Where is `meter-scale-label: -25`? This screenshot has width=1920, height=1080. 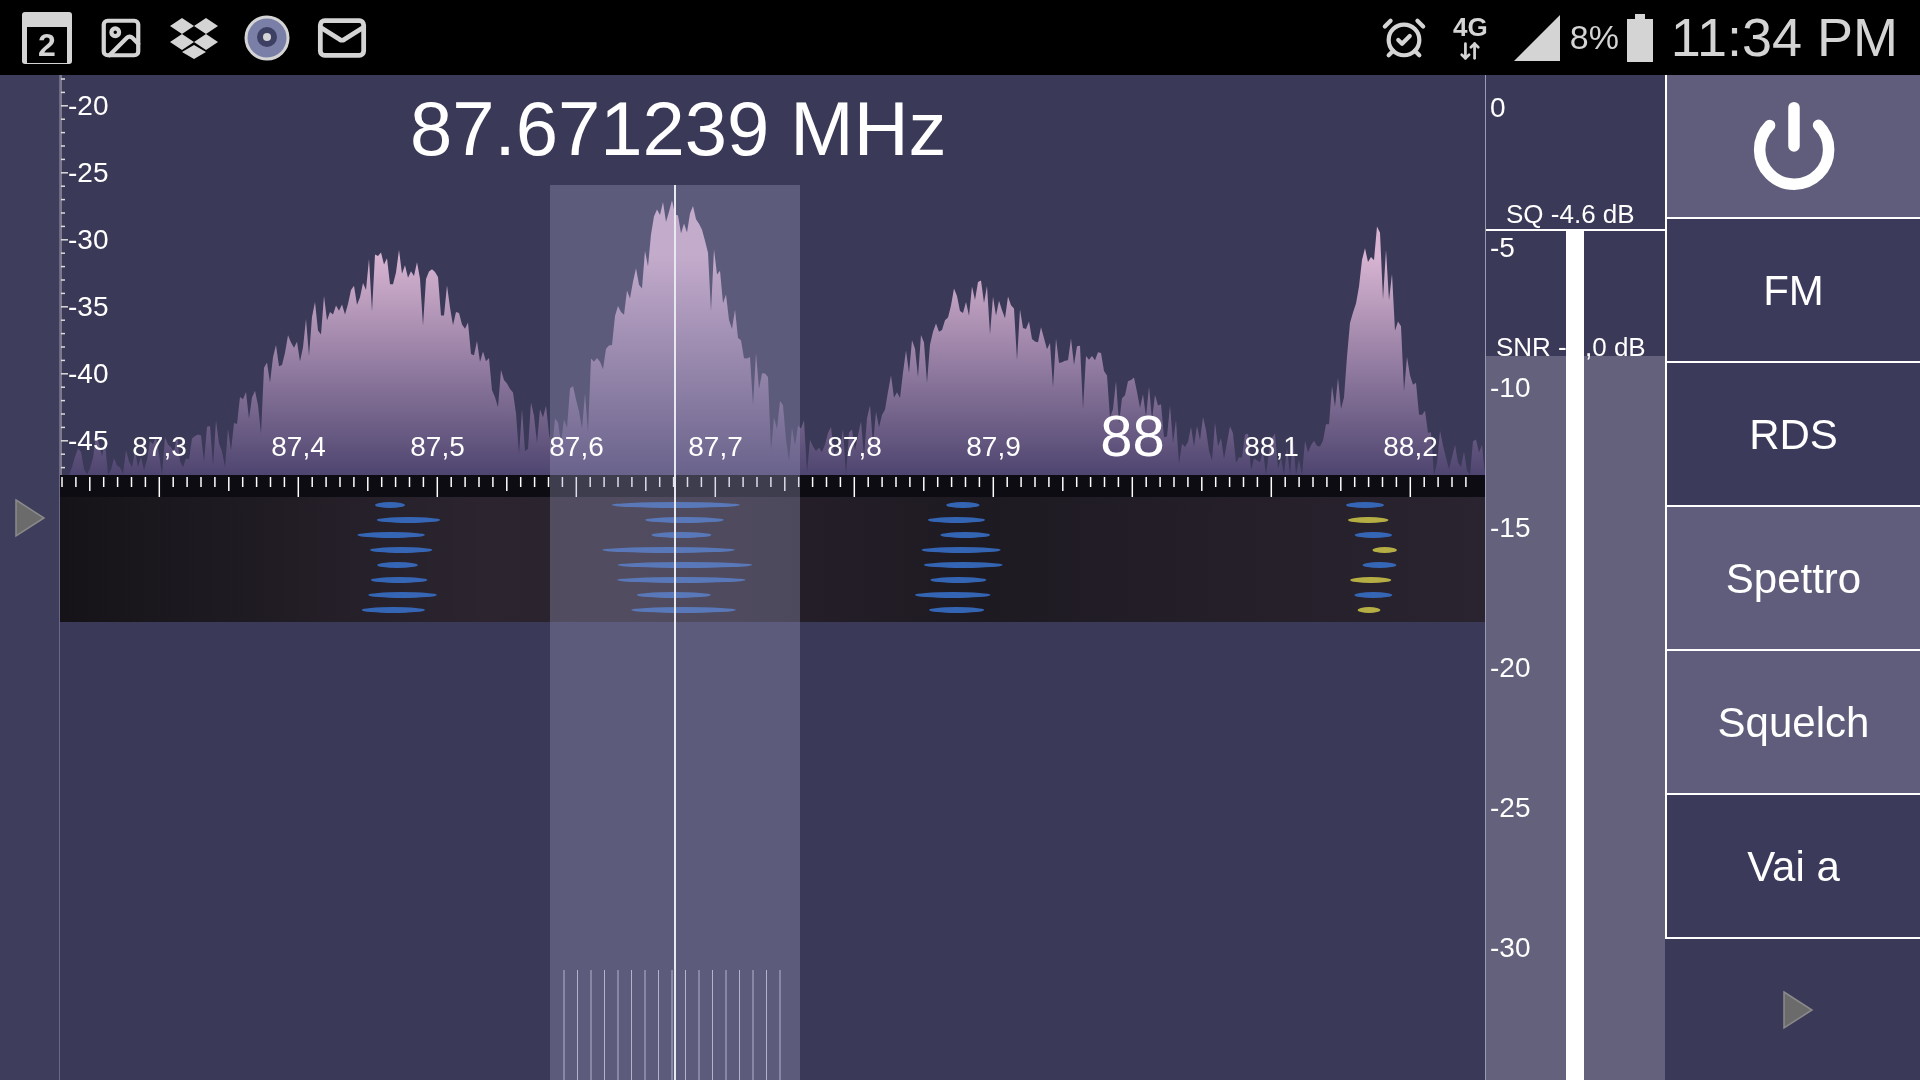 meter-scale-label: -25 is located at coordinates (1510, 807).